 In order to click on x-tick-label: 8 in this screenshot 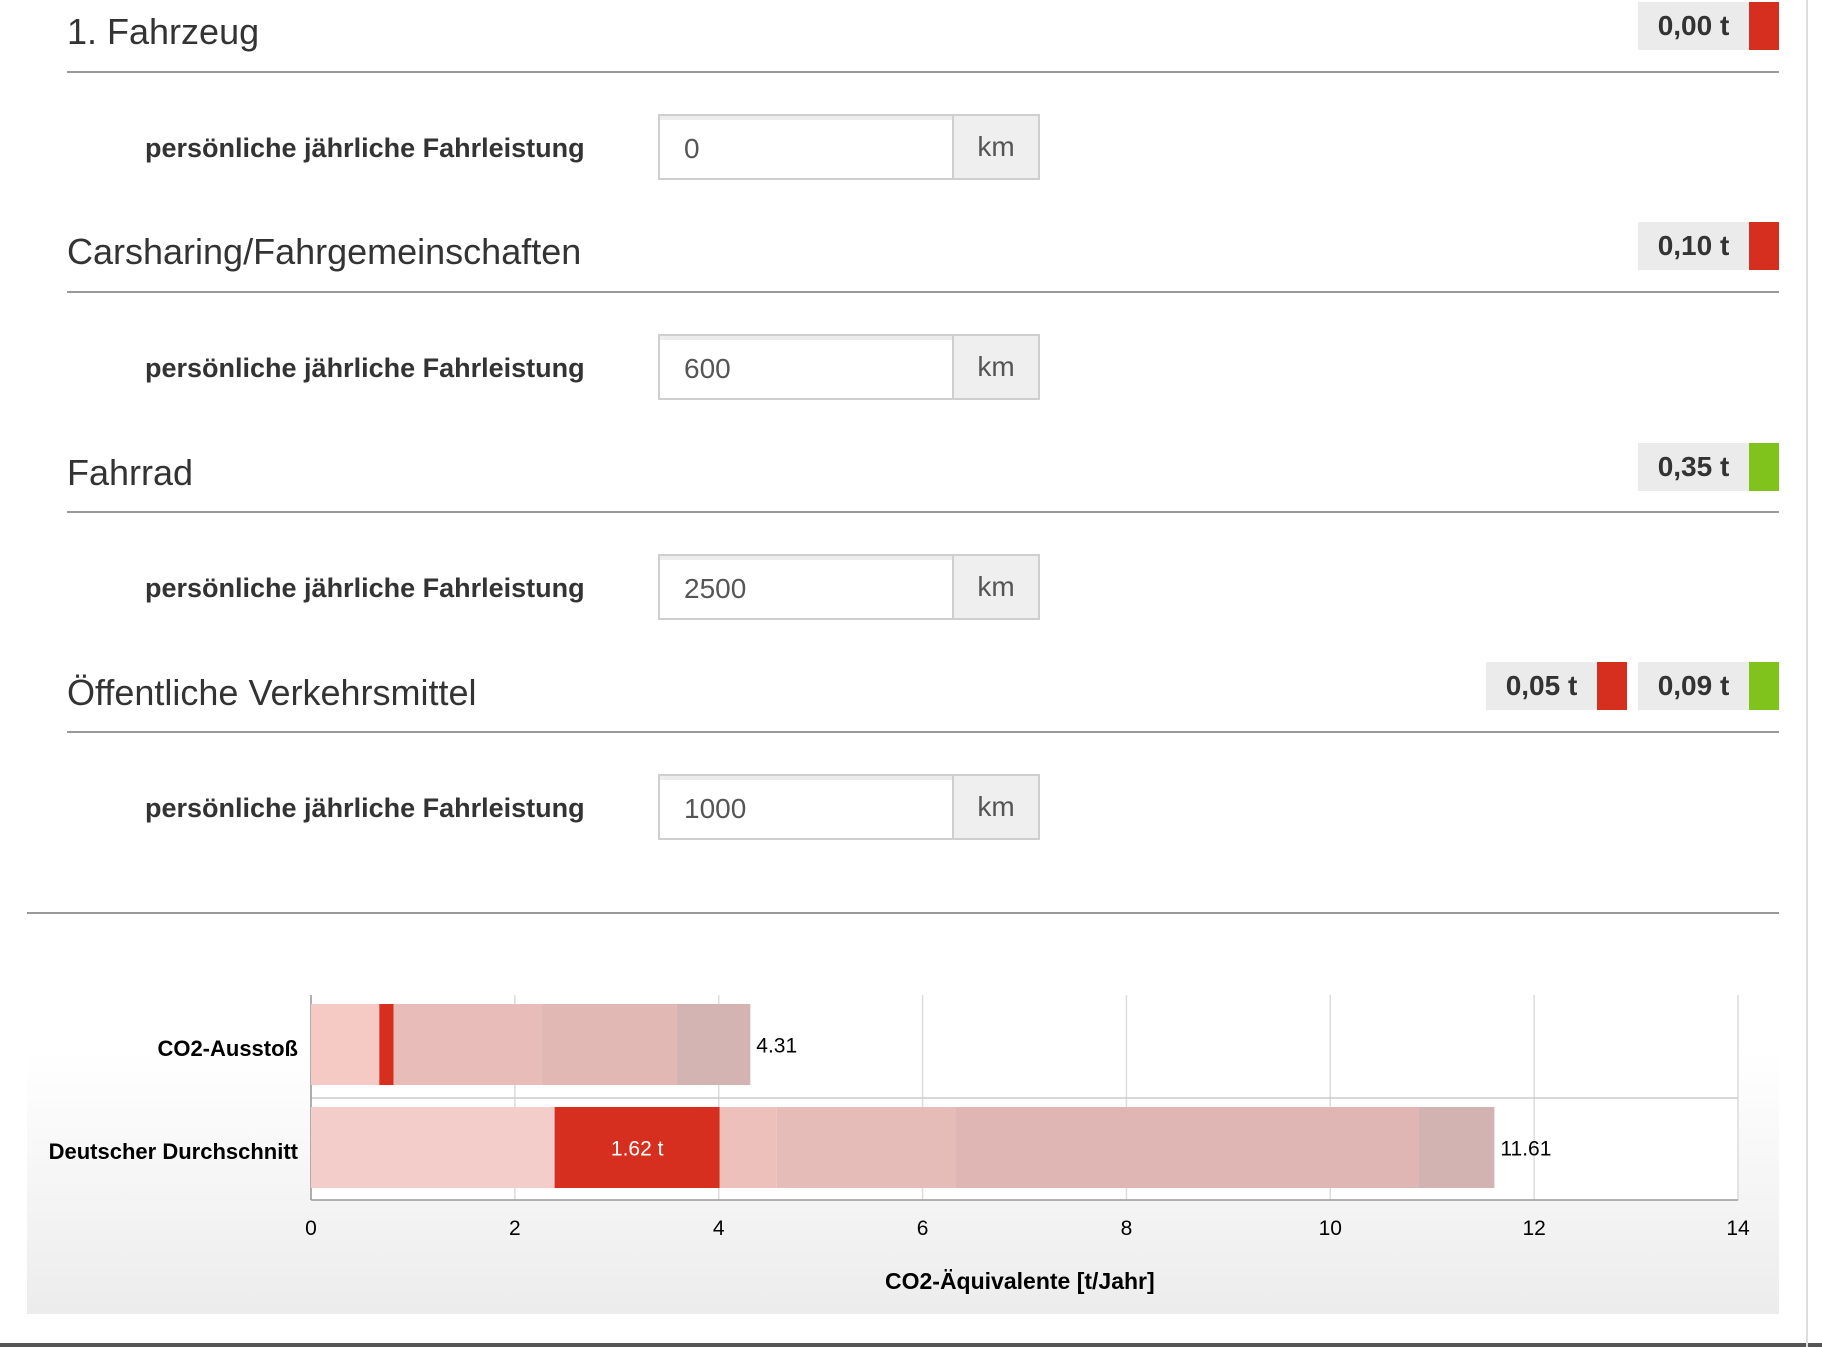, I will do `click(1127, 1228)`.